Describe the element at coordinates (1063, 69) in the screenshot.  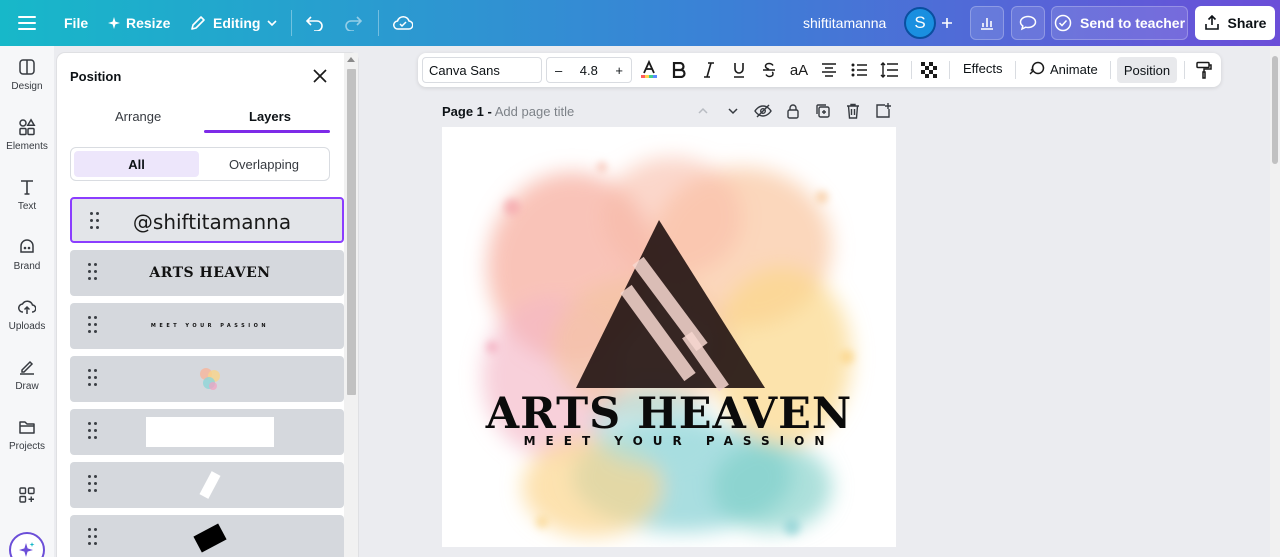
I see `animate-button: Animate` at that location.